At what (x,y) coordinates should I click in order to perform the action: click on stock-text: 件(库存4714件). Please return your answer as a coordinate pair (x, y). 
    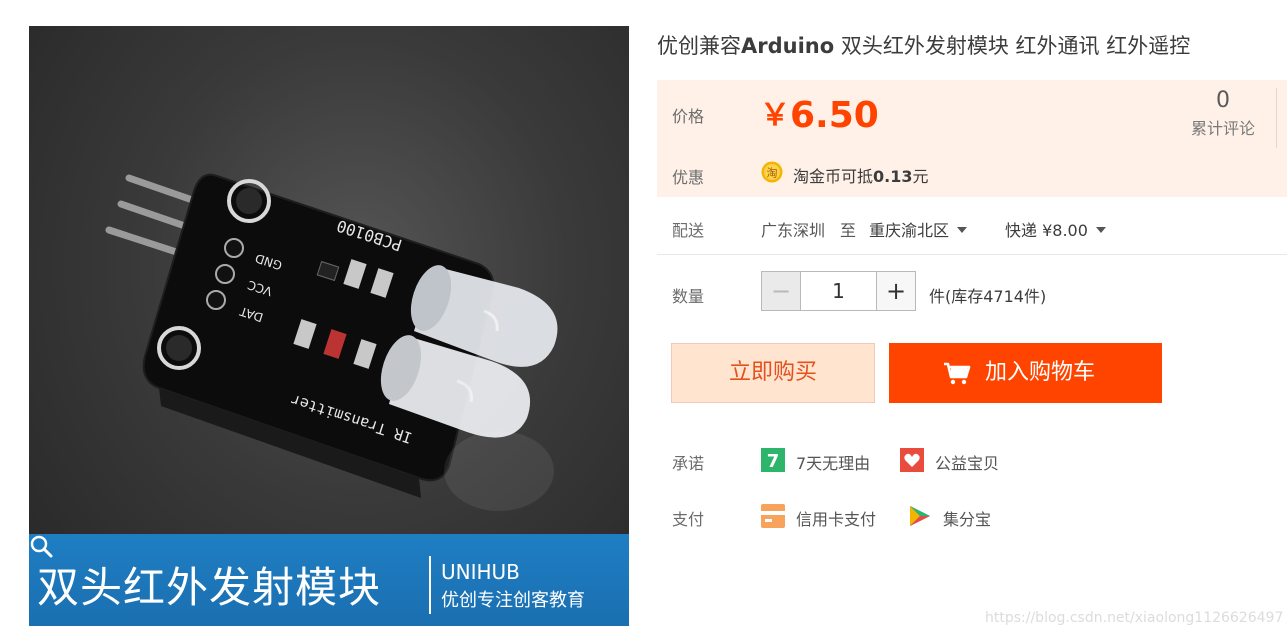
    Looking at the image, I should click on (988, 296).